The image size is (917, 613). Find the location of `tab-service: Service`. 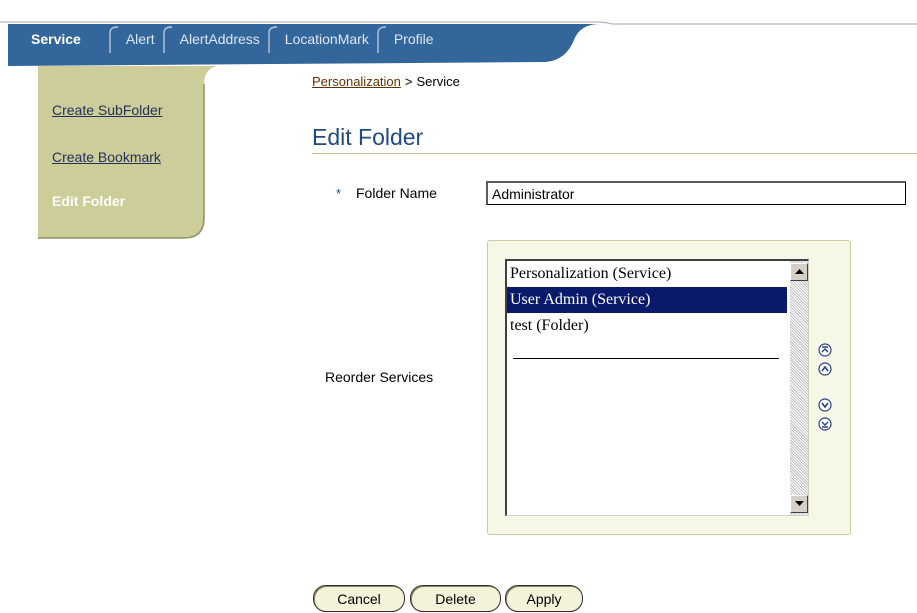

tab-service: Service is located at coordinates (53, 39).